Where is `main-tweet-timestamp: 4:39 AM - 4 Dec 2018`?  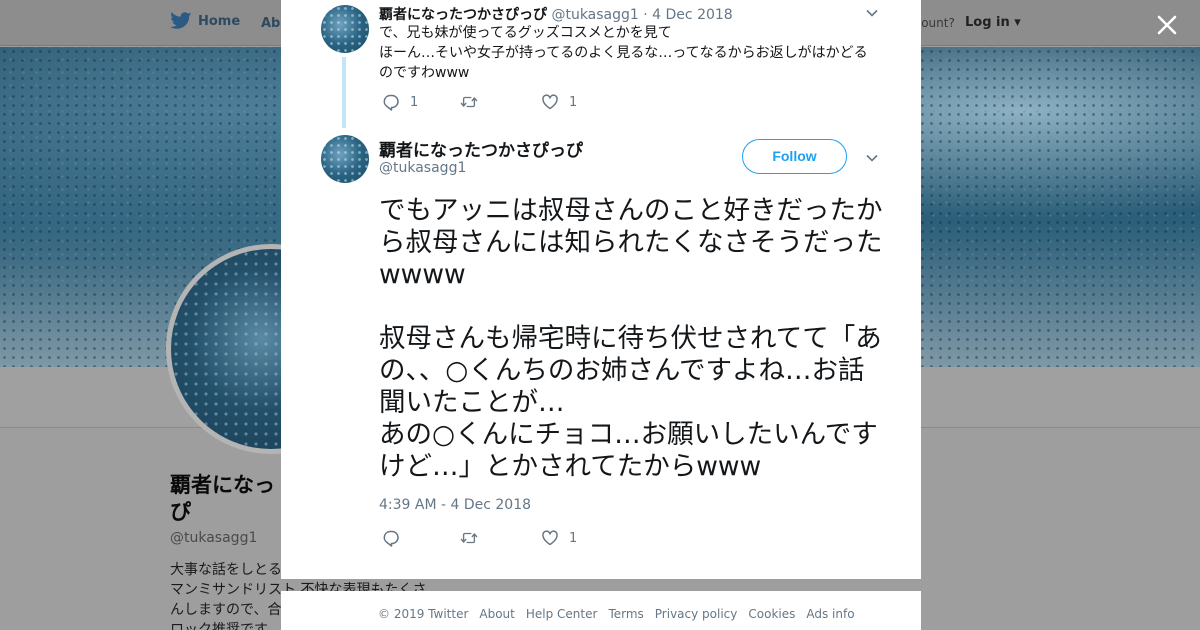 main-tweet-timestamp: 4:39 AM - 4 Dec 2018 is located at coordinates (455, 505).